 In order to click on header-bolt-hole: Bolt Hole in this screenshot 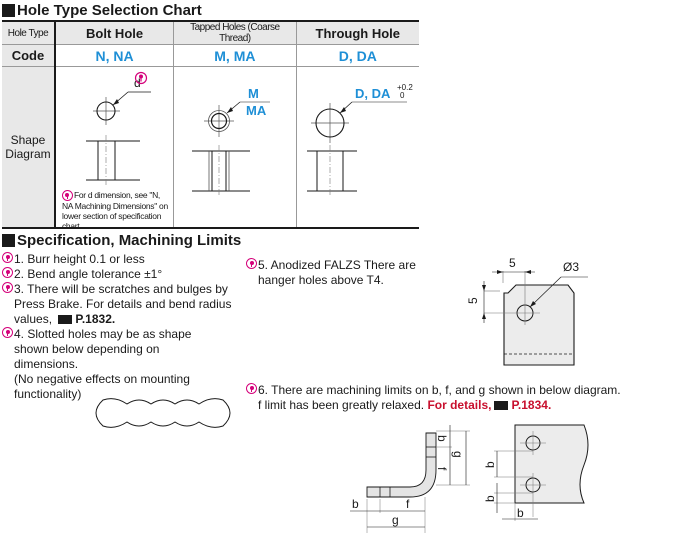, I will do `click(114, 32)`.